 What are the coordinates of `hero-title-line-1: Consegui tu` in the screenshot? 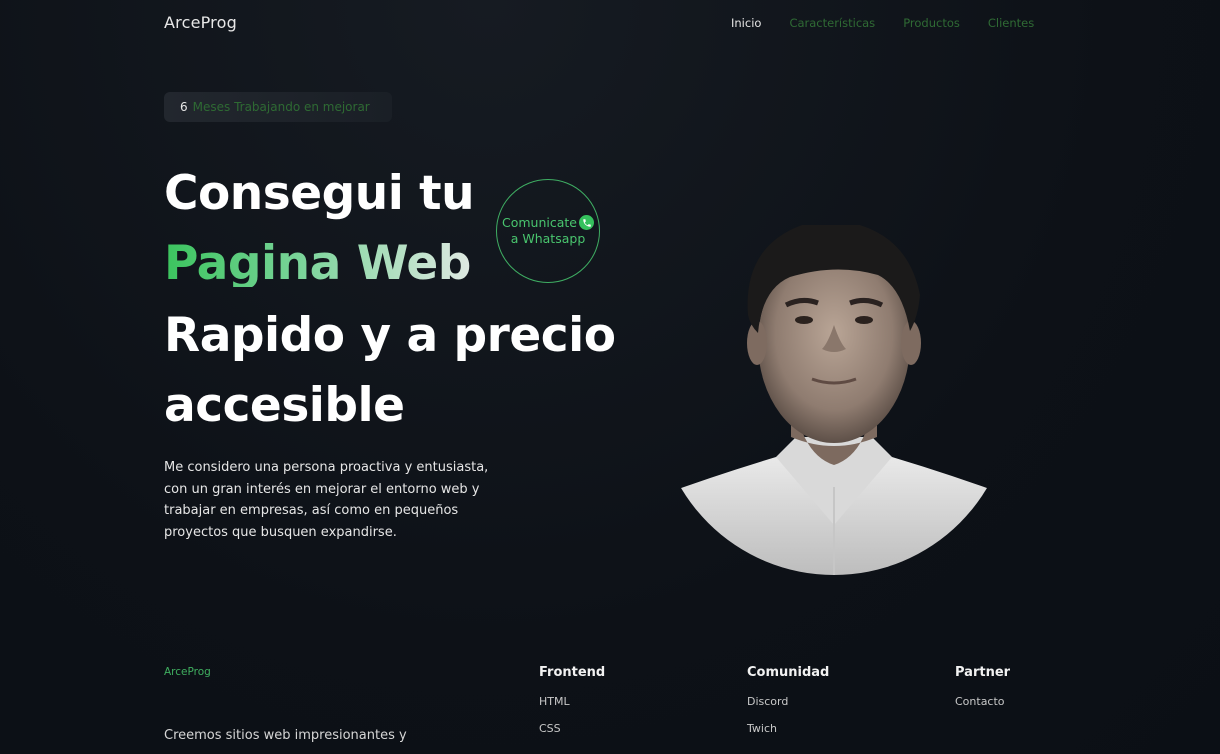 It's located at (319, 193).